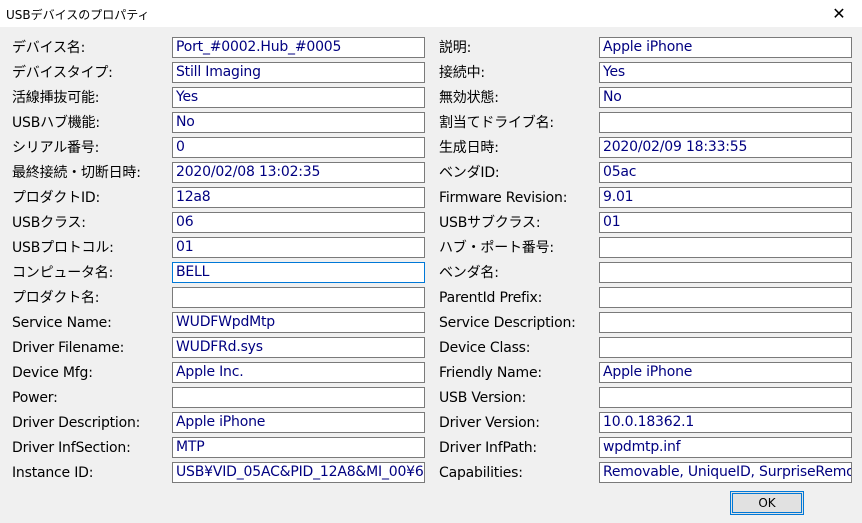 The height and width of the screenshot is (523, 862). I want to click on label-firmware-revision: Firmware Revision:, so click(503, 198).